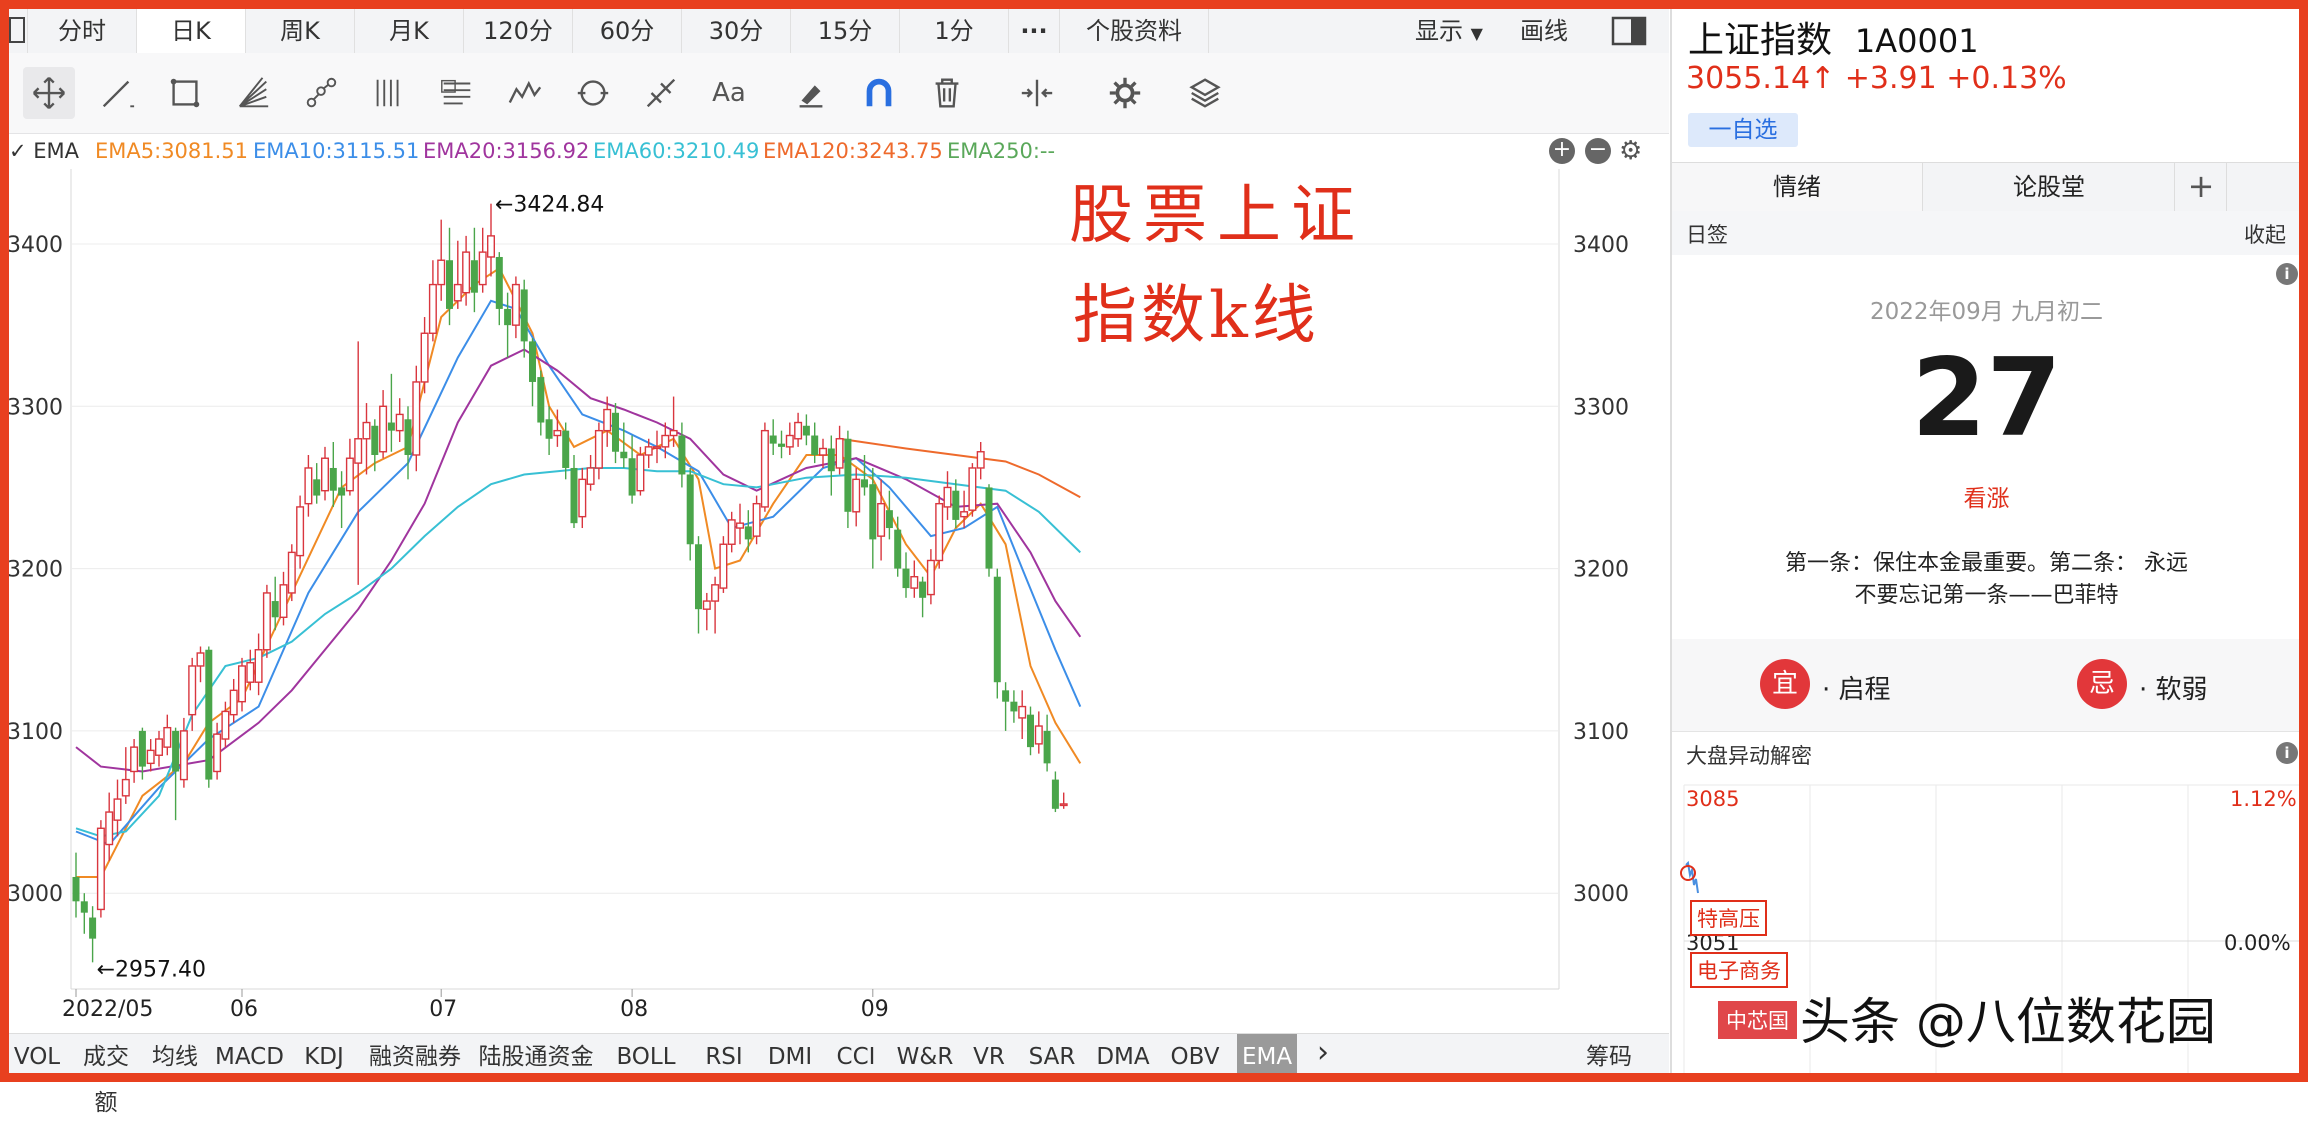 The height and width of the screenshot is (1126, 2308). Describe the element at coordinates (1986, 753) in the screenshot. I see `market-move-header: 大盘异动解密 i` at that location.